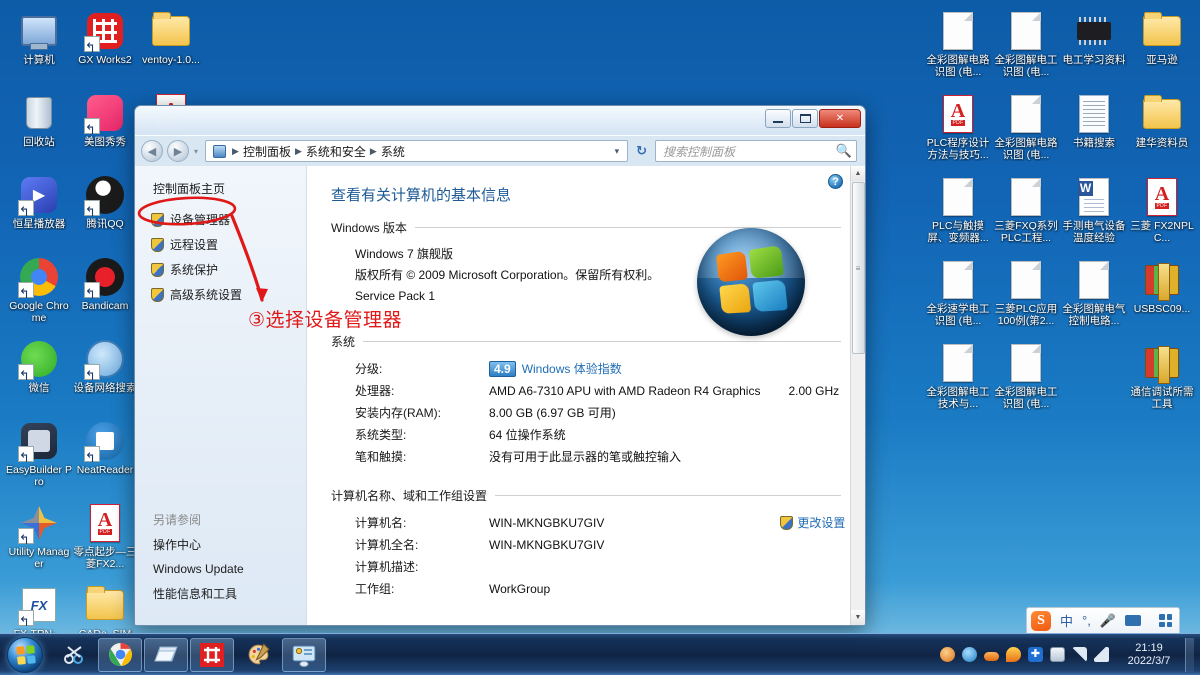 Image resolution: width=1200 pixels, height=675 pixels. Describe the element at coordinates (1066, 620) in the screenshot. I see `ime-mode-chinese: 中` at that location.